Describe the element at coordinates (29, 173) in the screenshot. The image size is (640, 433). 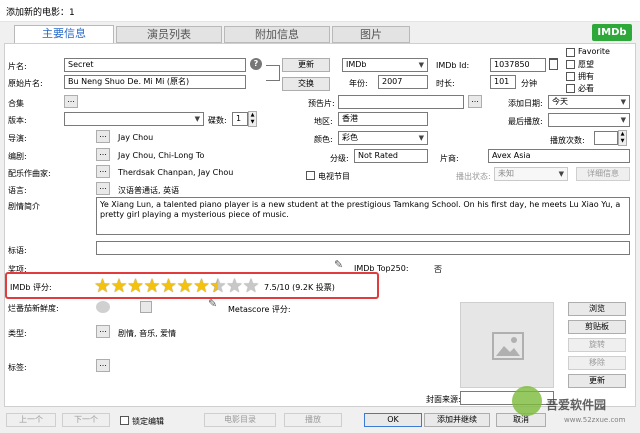
I see `composer-label: 配乐作曲家:` at that location.